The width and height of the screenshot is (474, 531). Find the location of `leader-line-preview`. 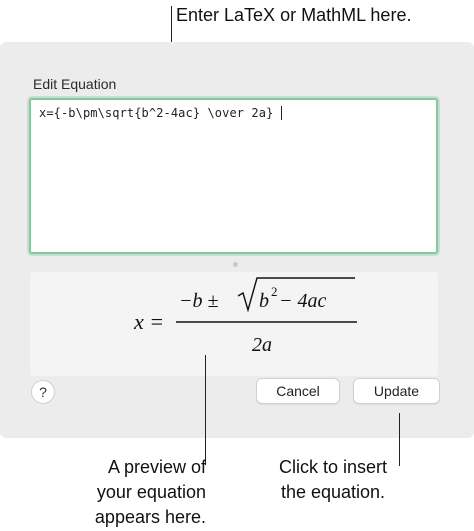

leader-line-preview is located at coordinates (205, 410).